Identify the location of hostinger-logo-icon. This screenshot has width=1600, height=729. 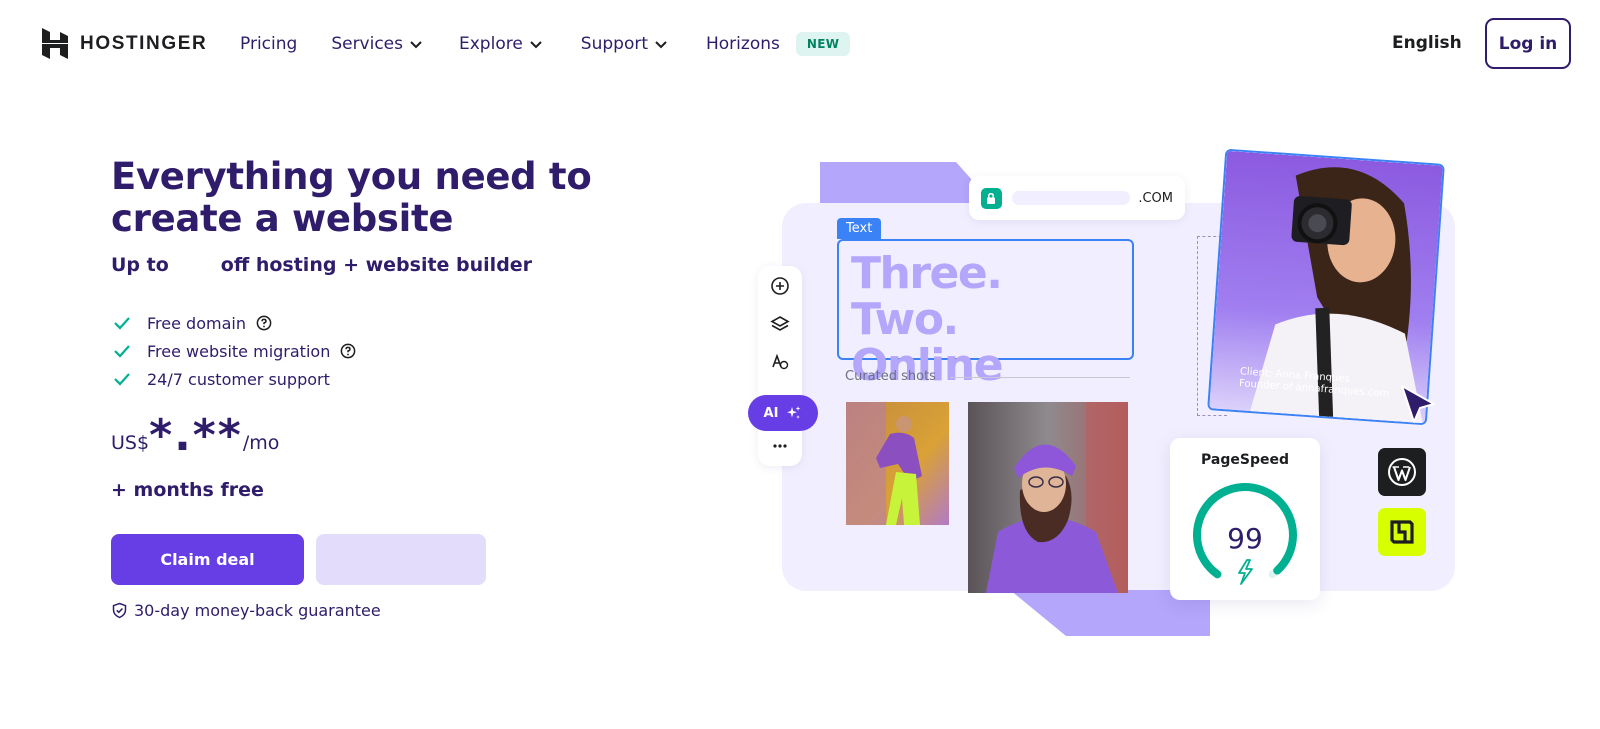
(55, 43).